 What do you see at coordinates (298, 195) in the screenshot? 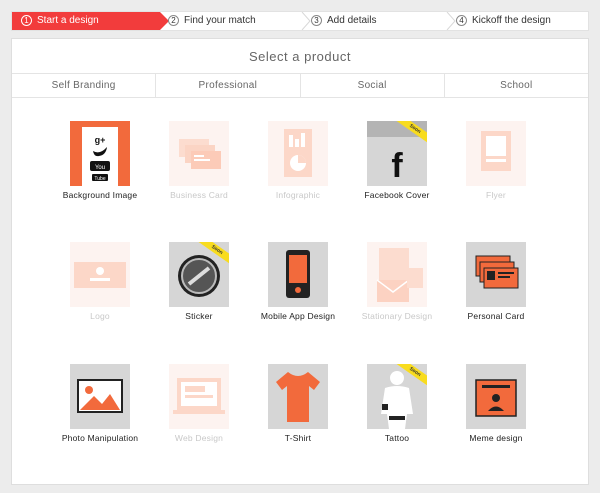
I see `product-label: Infographic` at bounding box center [298, 195].